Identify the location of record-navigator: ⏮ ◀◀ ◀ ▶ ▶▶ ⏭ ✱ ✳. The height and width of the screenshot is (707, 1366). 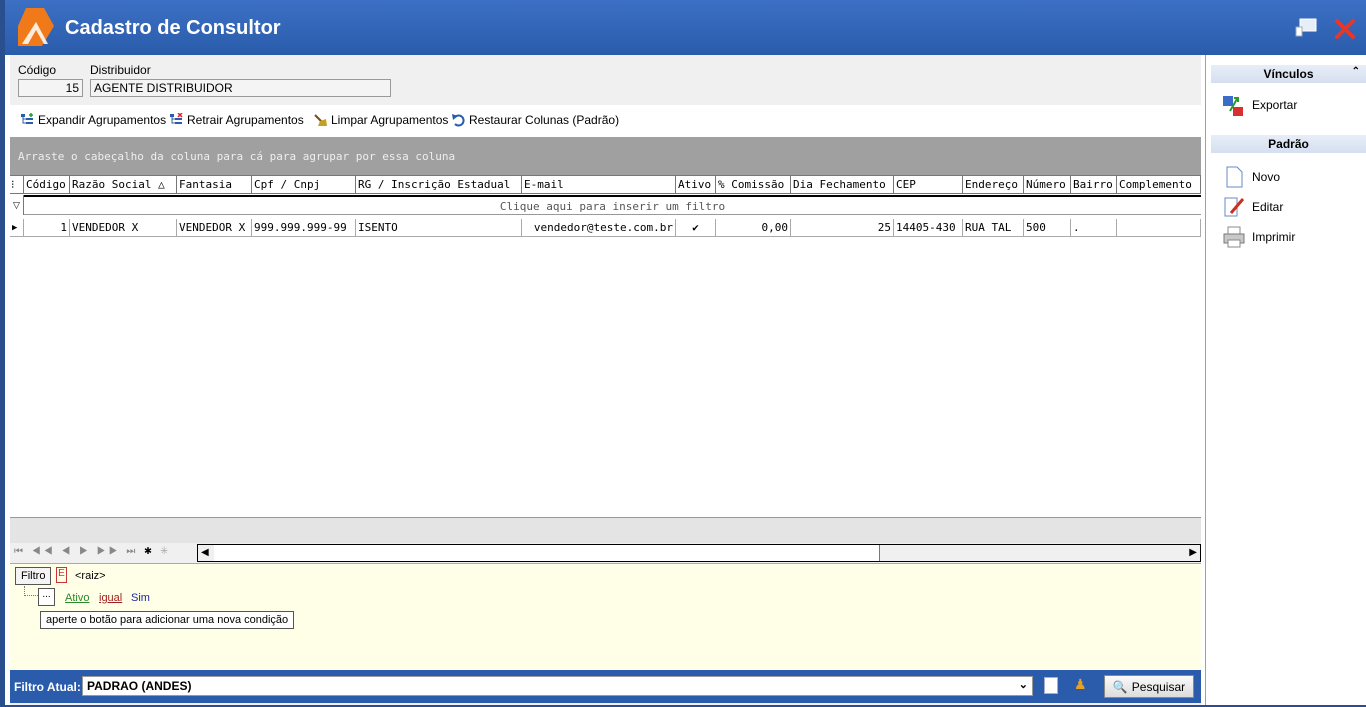
(92, 551).